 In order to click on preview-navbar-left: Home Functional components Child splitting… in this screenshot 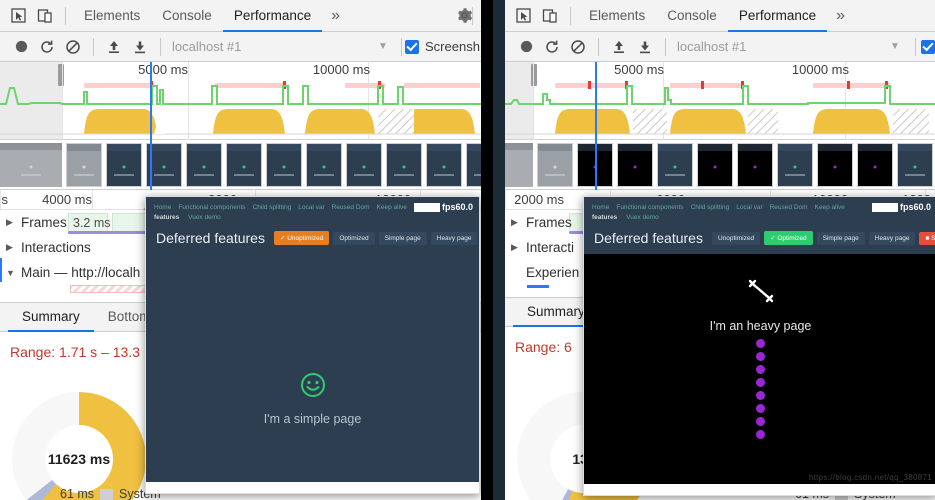, I will do `click(312, 211)`.